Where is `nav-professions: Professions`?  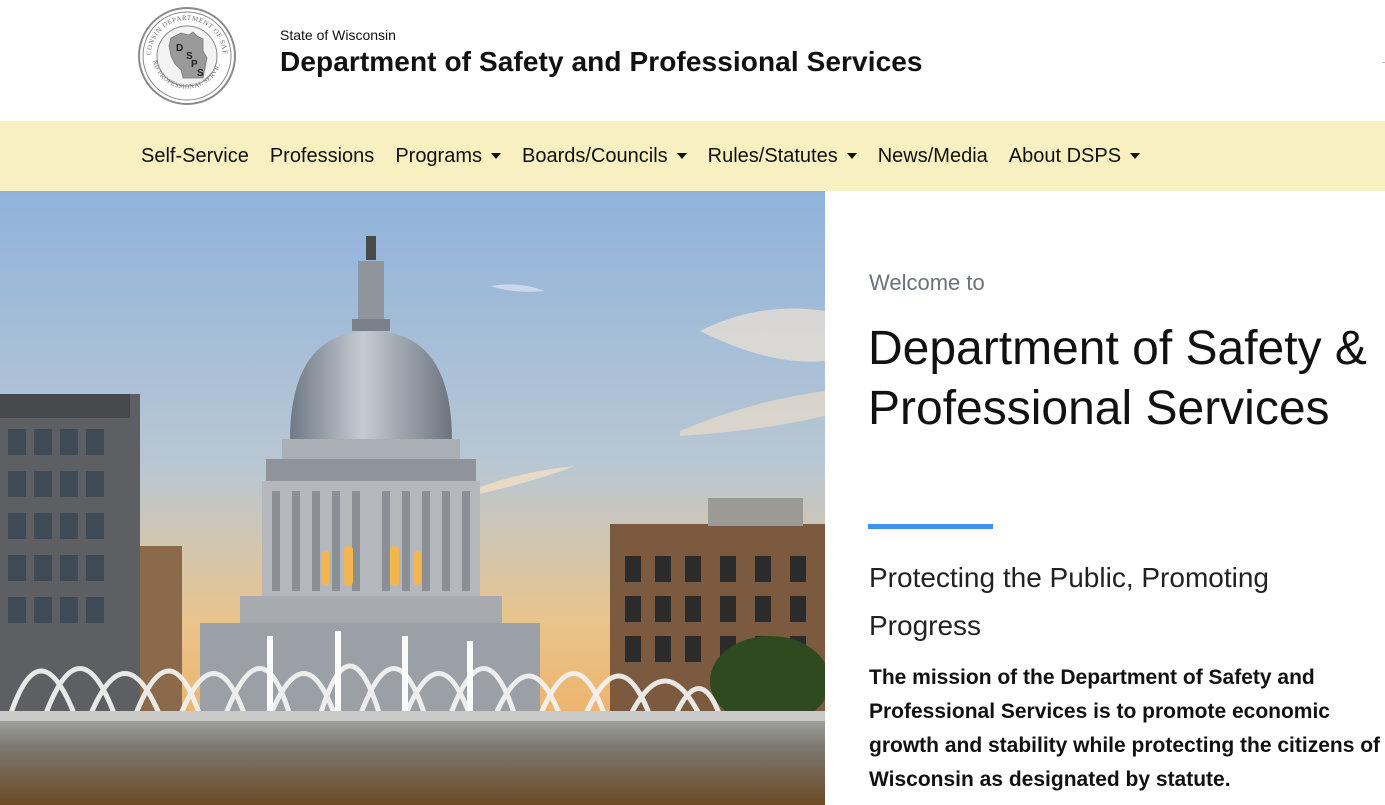
nav-professions: Professions is located at coordinates (322, 156).